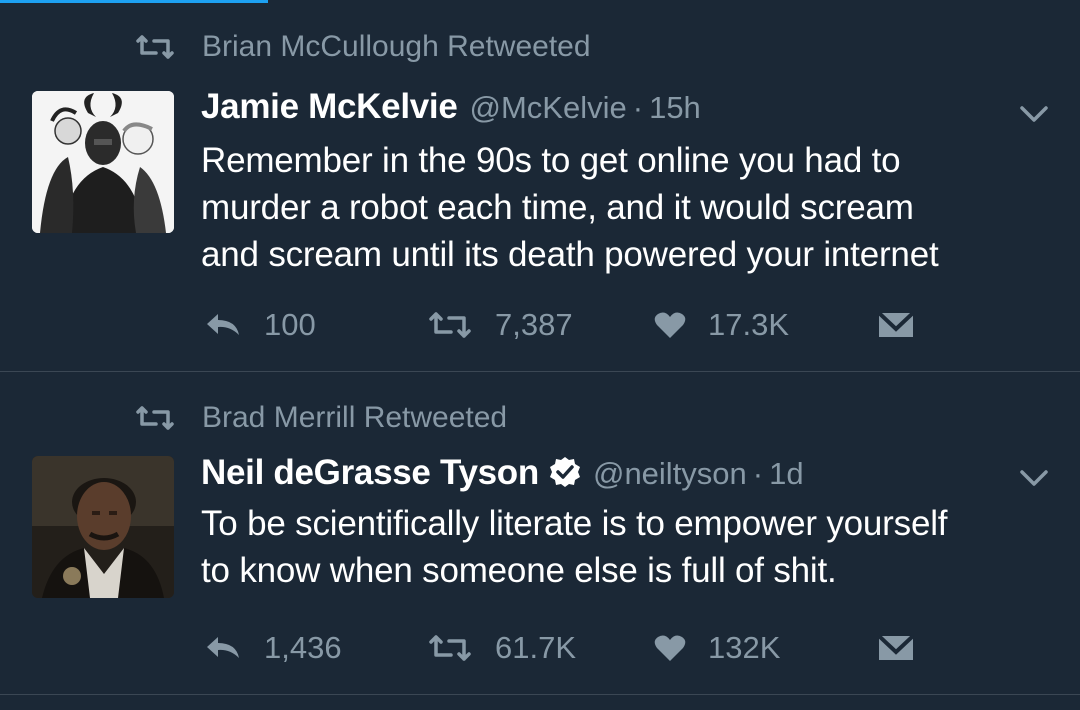 The width and height of the screenshot is (1080, 710). Describe the element at coordinates (786, 474) in the screenshot. I see `timestamp: 1d` at that location.